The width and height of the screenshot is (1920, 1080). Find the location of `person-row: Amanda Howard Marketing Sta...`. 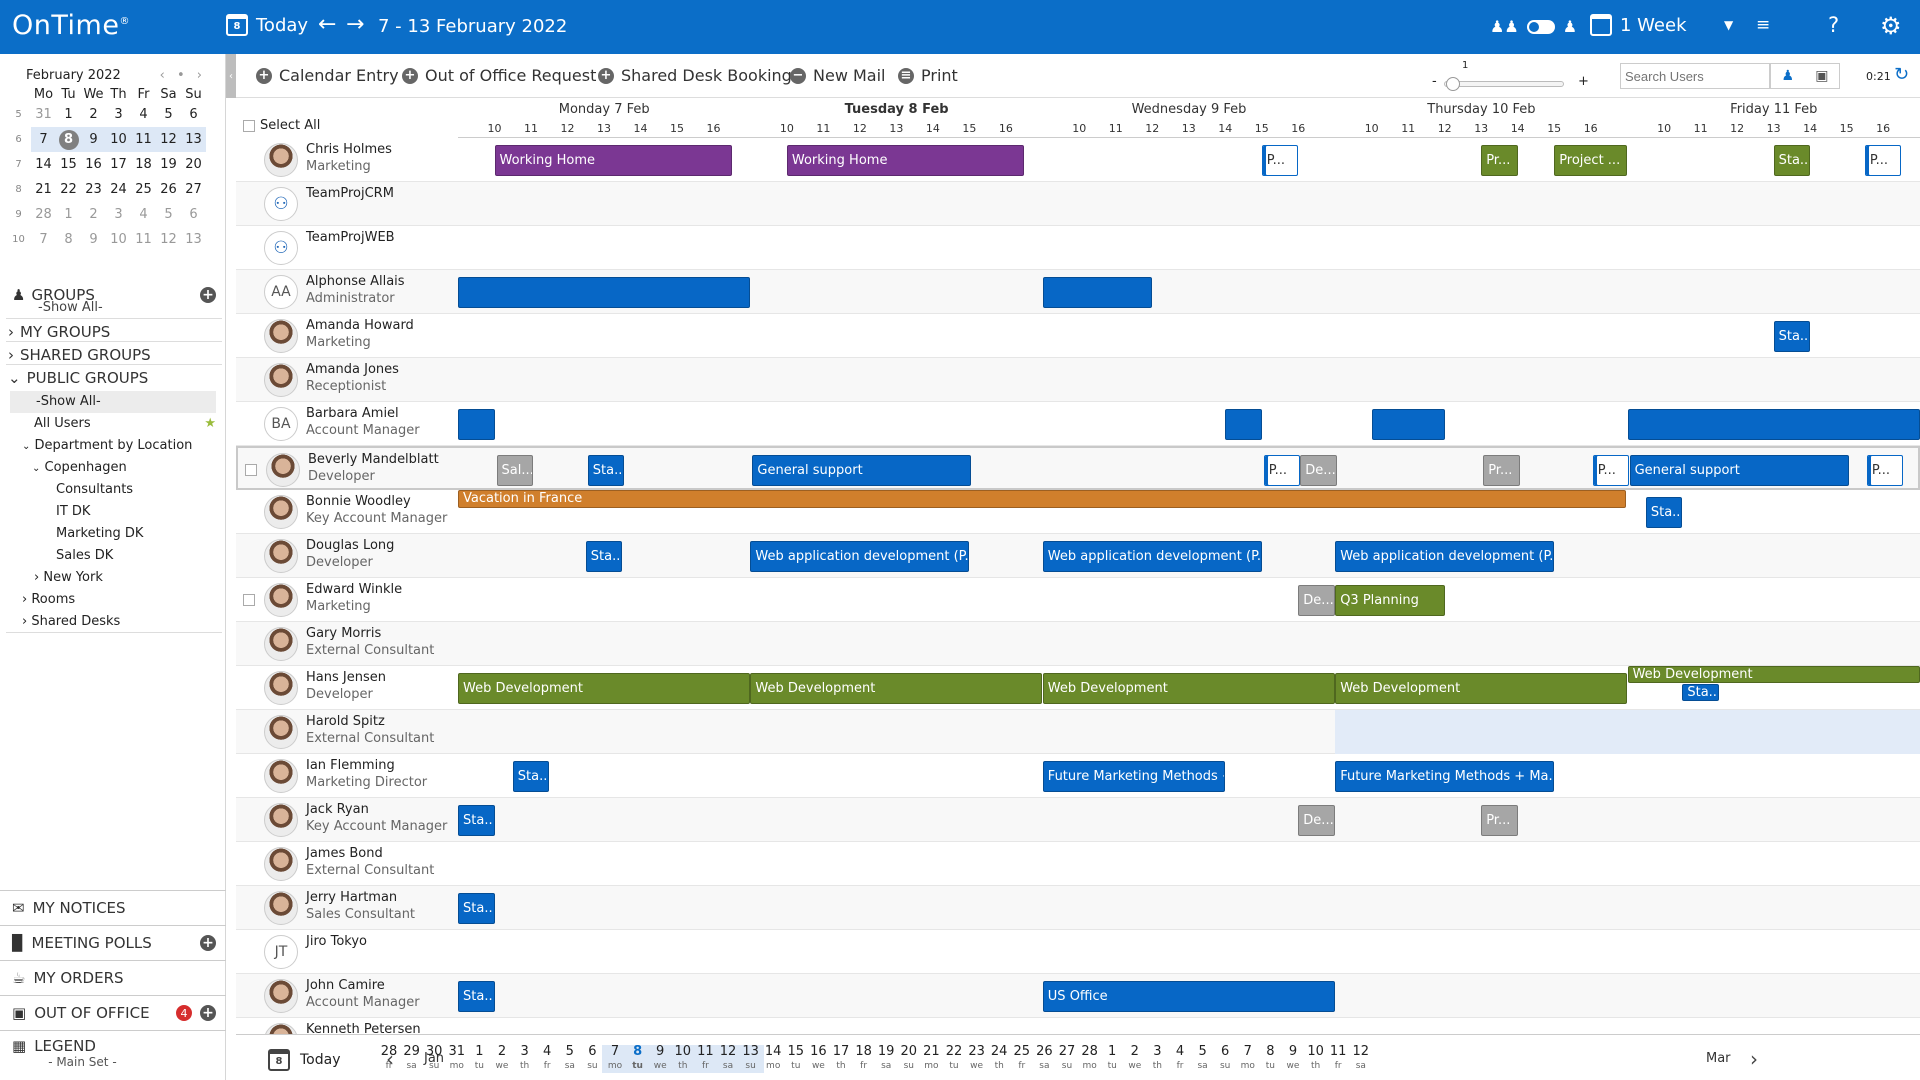

person-row: Amanda Howard Marketing Sta... is located at coordinates (1078, 336).